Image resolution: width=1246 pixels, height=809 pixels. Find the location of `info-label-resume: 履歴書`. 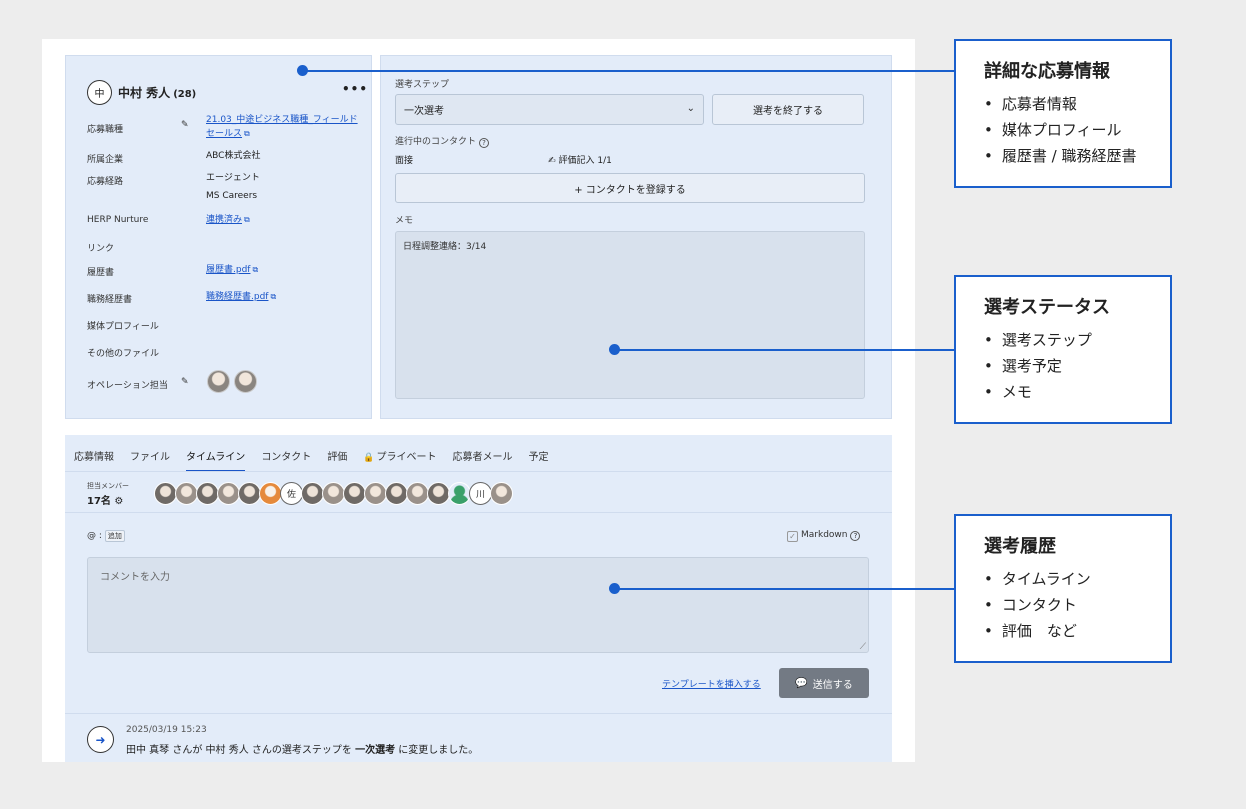

info-label-resume: 履歴書 is located at coordinates (101, 273).